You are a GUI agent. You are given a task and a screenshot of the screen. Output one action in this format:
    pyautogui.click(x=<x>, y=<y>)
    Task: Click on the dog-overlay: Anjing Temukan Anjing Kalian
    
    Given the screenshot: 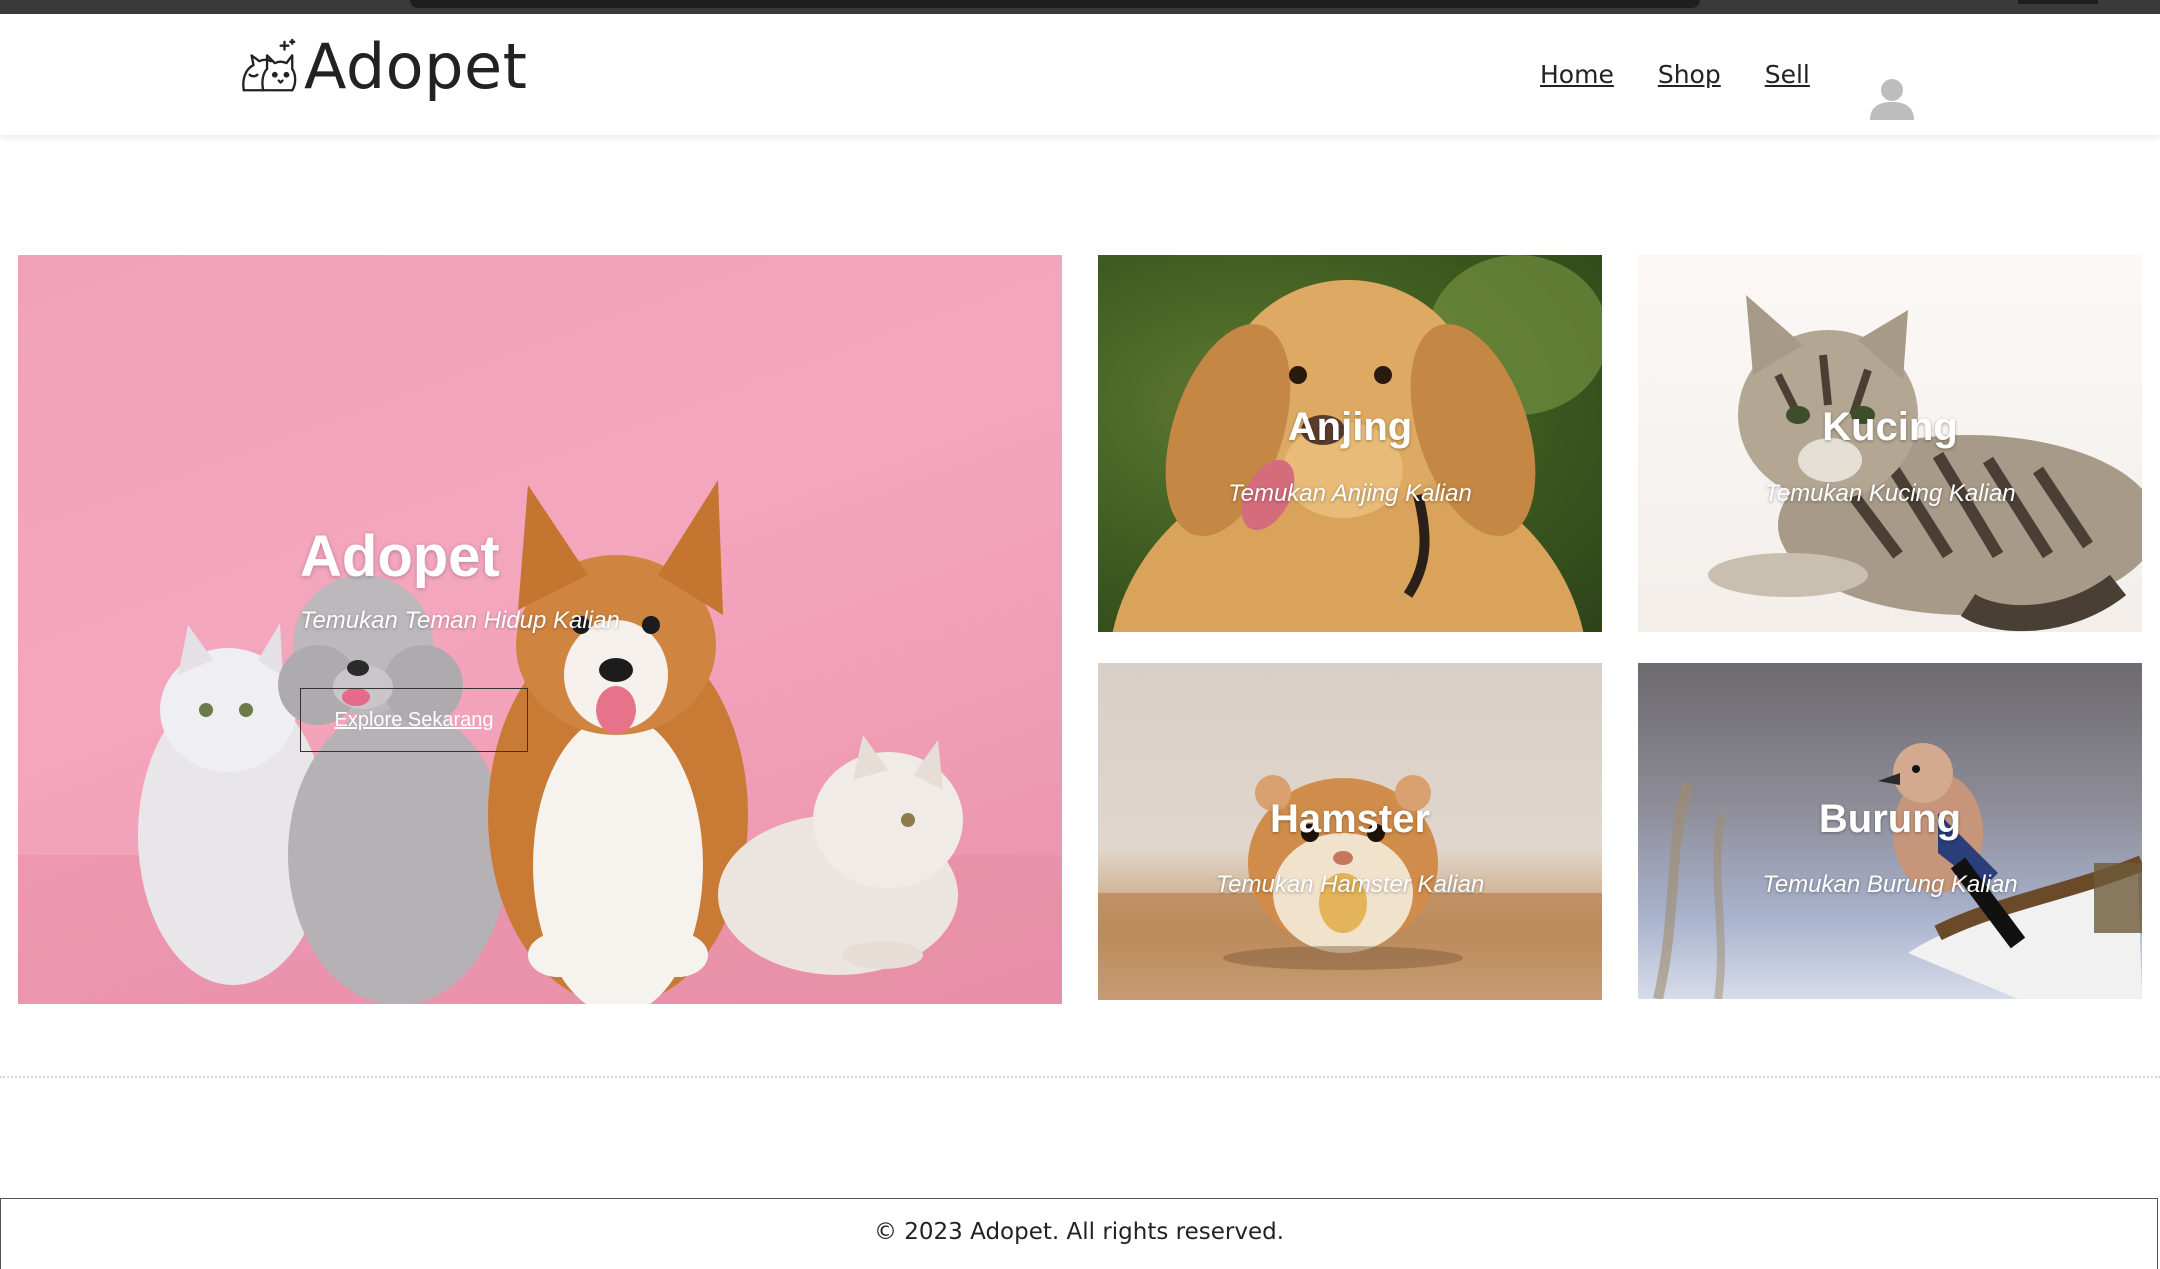 What is the action you would take?
    pyautogui.click(x=1350, y=443)
    